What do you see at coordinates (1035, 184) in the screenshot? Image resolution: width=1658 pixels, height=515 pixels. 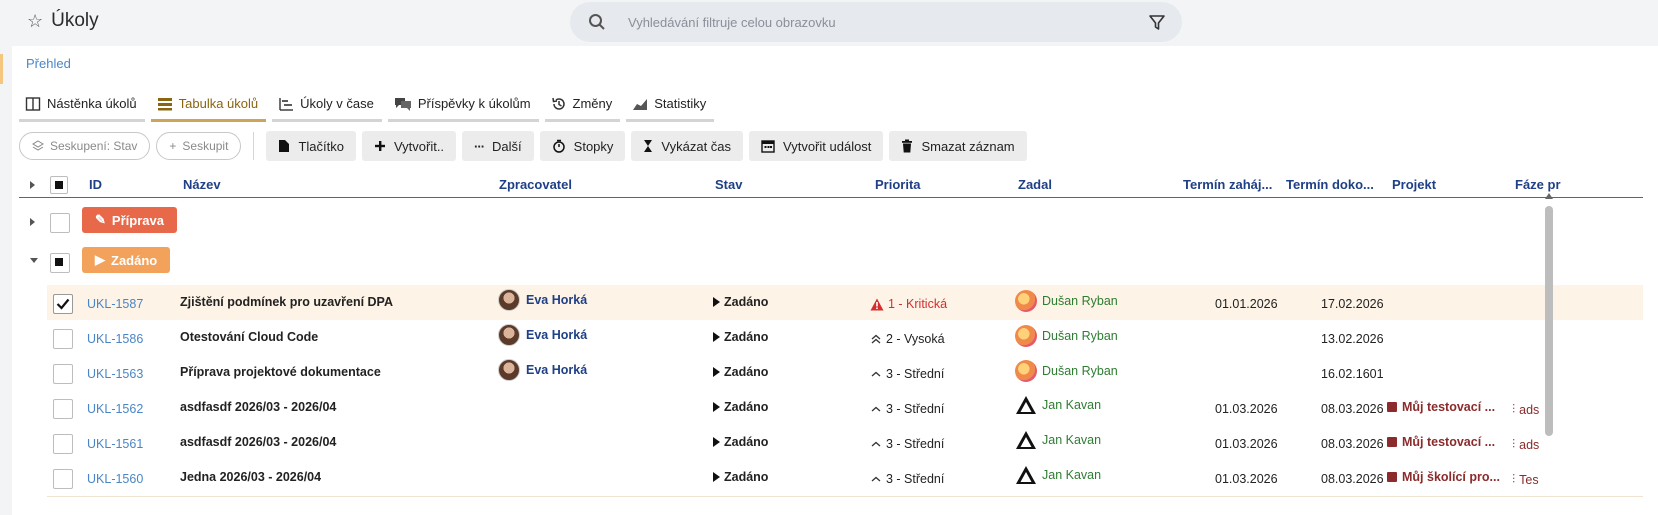 I see `column-header-reporter: Zadal` at bounding box center [1035, 184].